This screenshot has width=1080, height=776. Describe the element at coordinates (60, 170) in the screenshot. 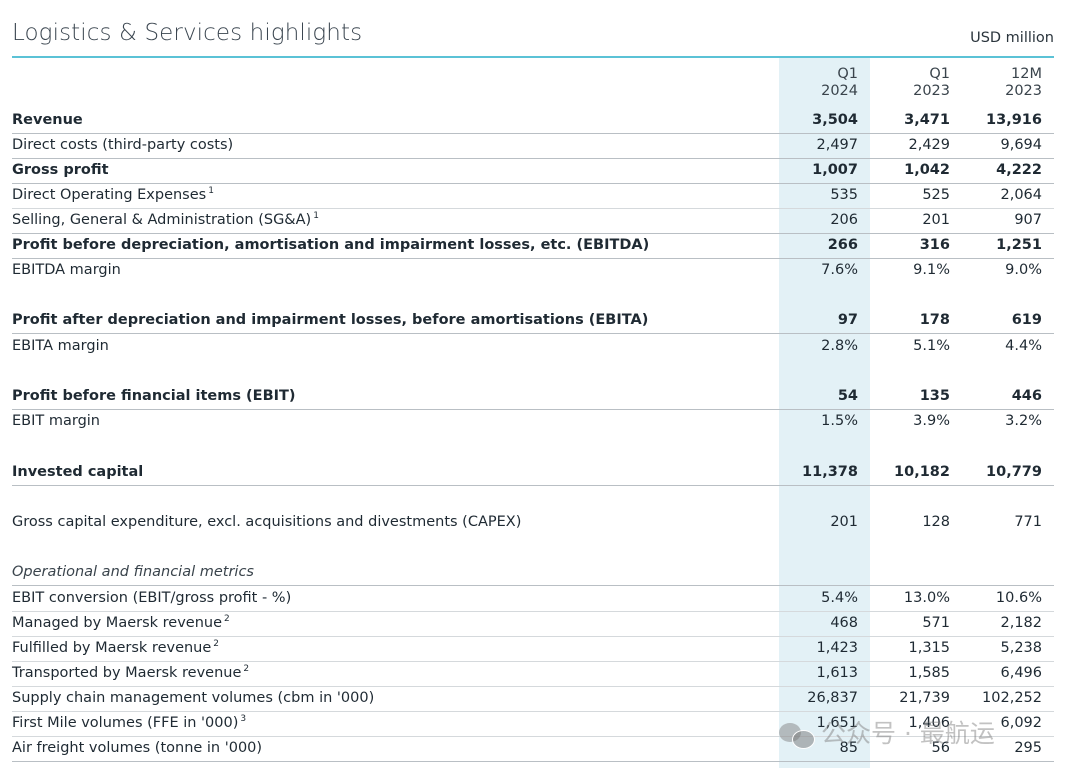

I see `row-label: Gross profit` at that location.